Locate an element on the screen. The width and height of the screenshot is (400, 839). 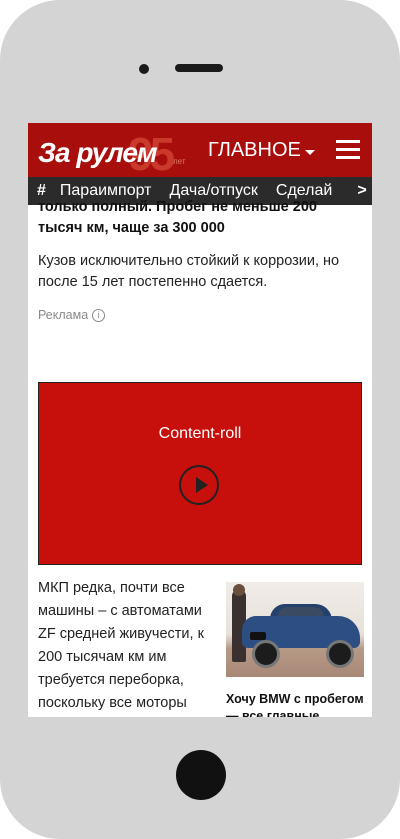
person-head is located at coordinates (239, 590).